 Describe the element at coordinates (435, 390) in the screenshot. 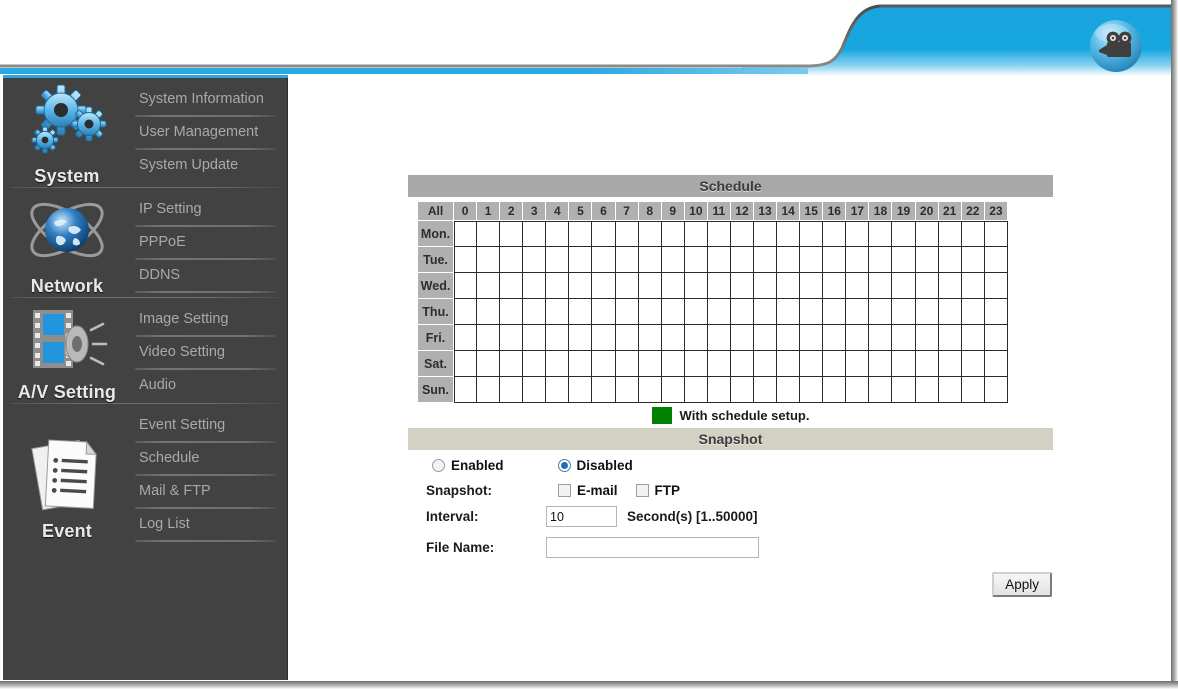

I see `schedule-day-header-sun: Sun.` at that location.